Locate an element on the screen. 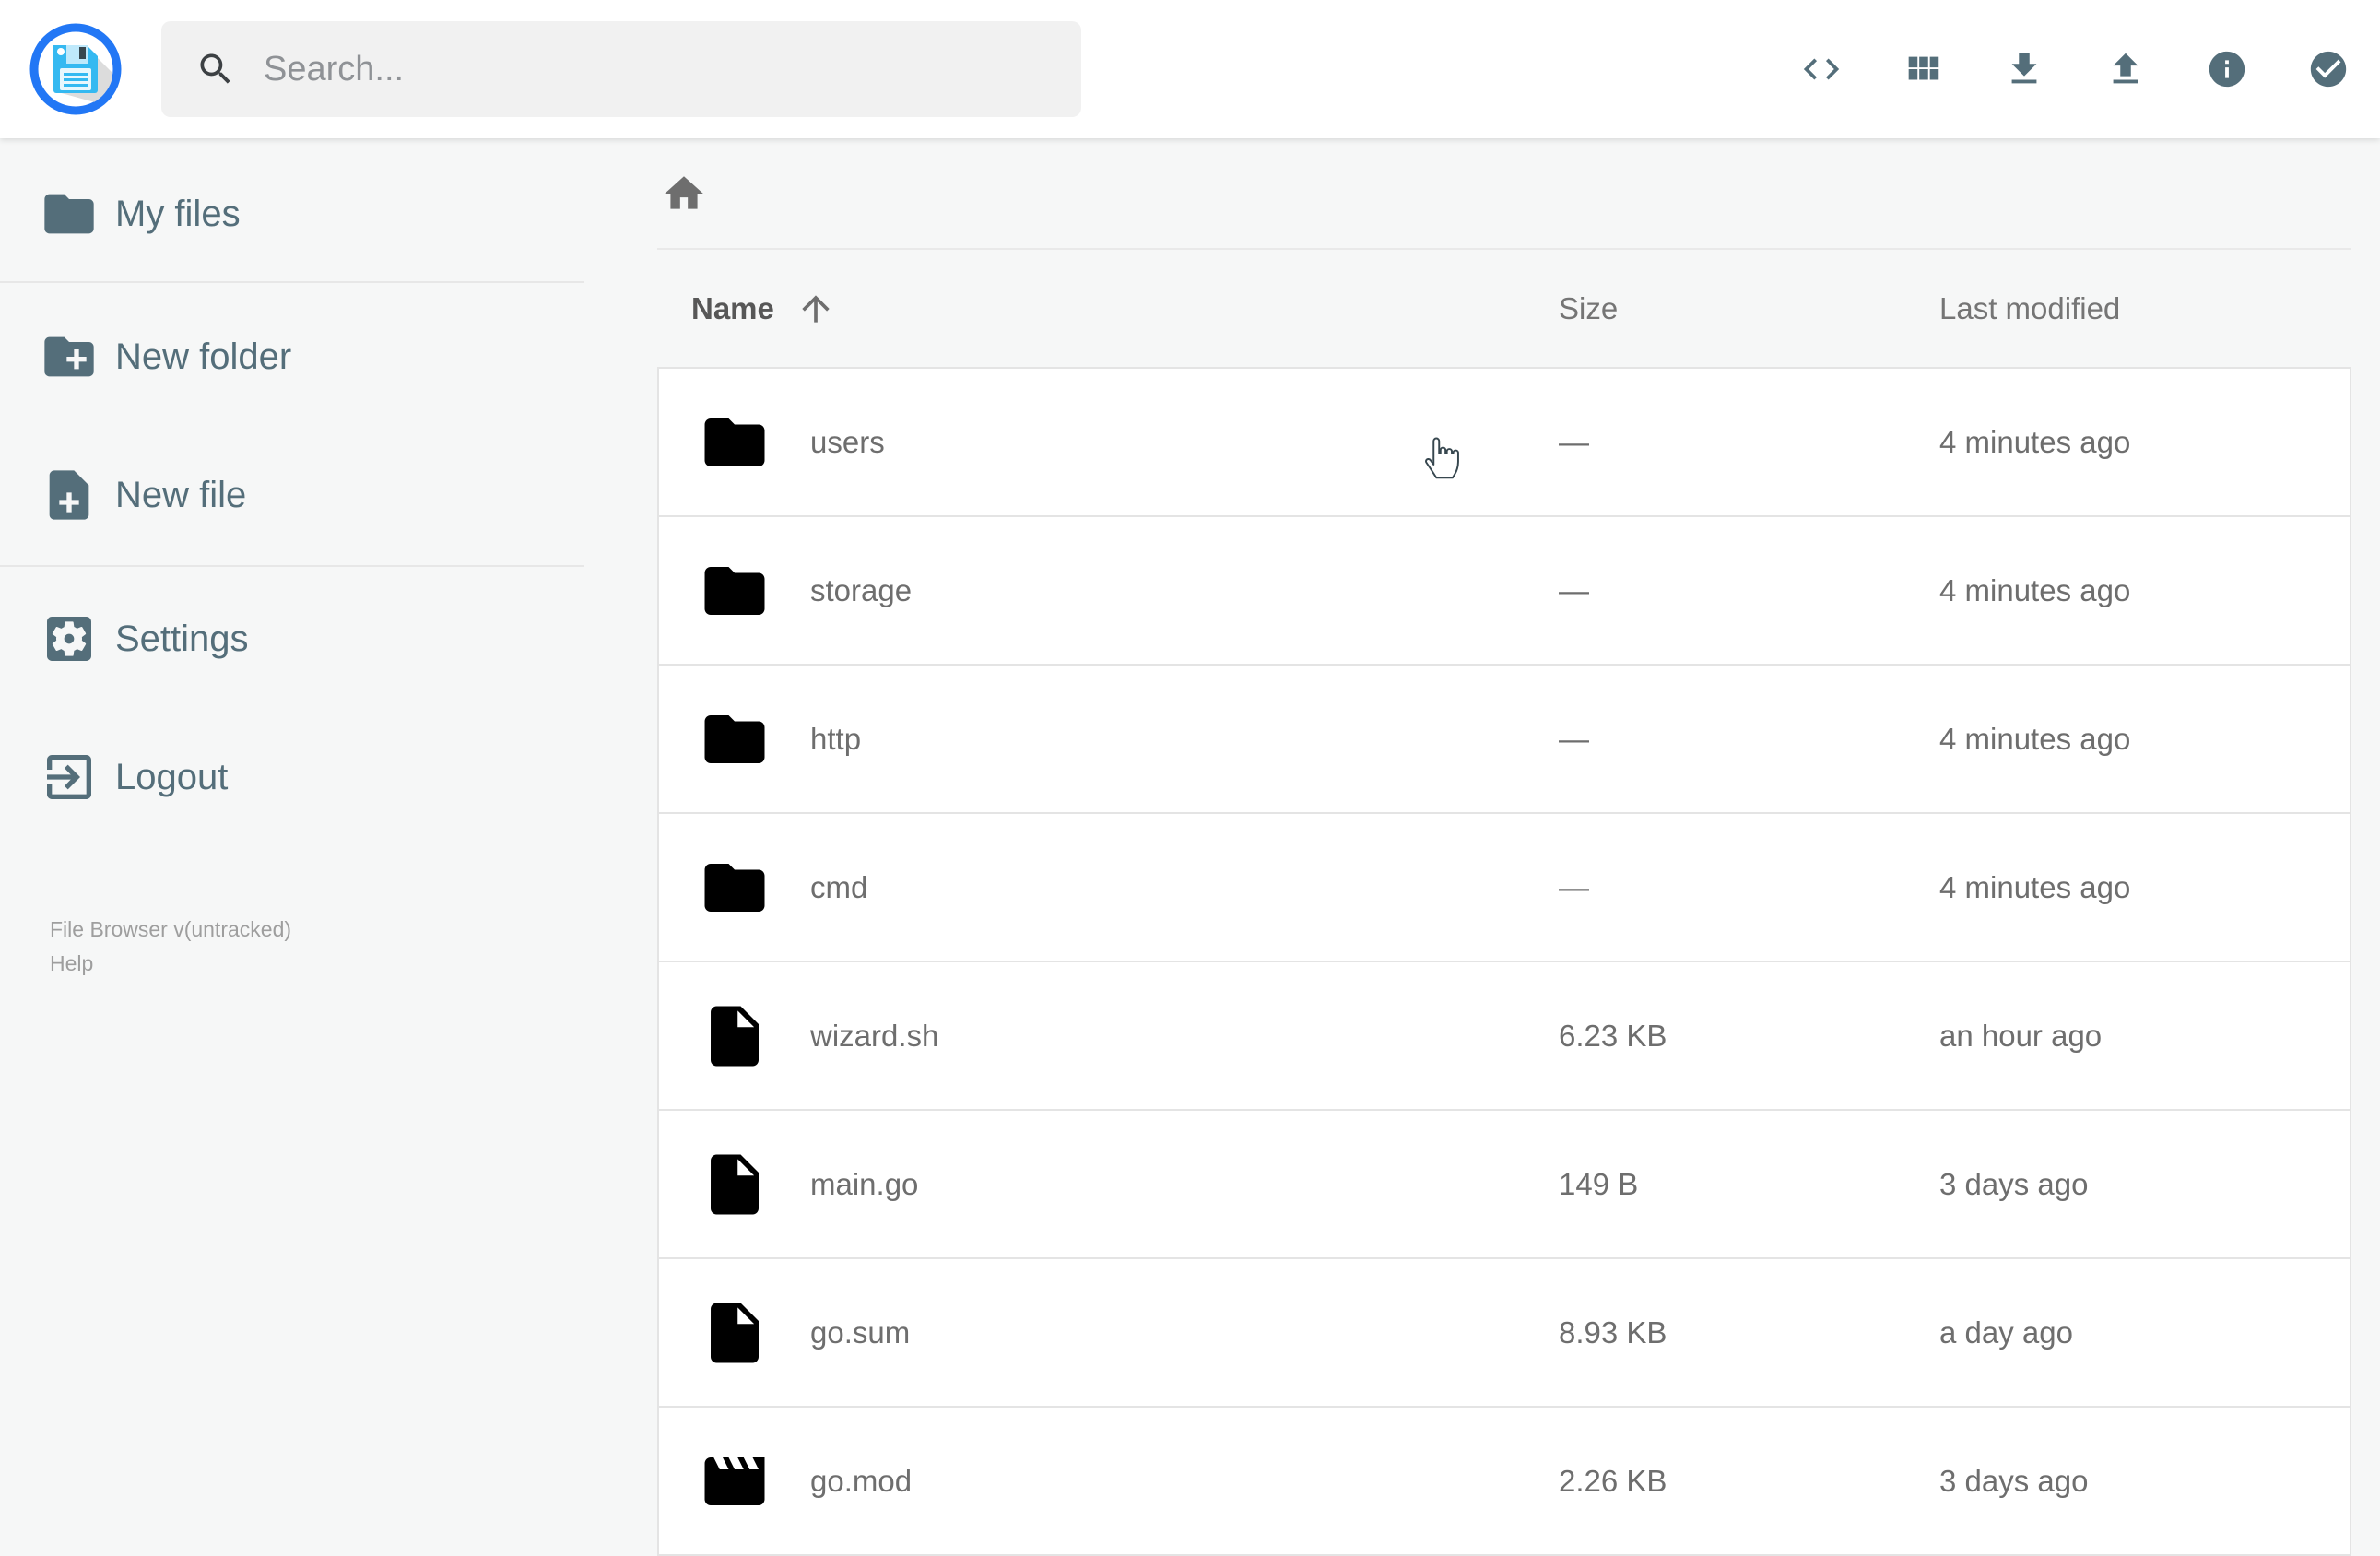 Image resolution: width=2380 pixels, height=1556 pixels. home-icon is located at coordinates (684, 192).